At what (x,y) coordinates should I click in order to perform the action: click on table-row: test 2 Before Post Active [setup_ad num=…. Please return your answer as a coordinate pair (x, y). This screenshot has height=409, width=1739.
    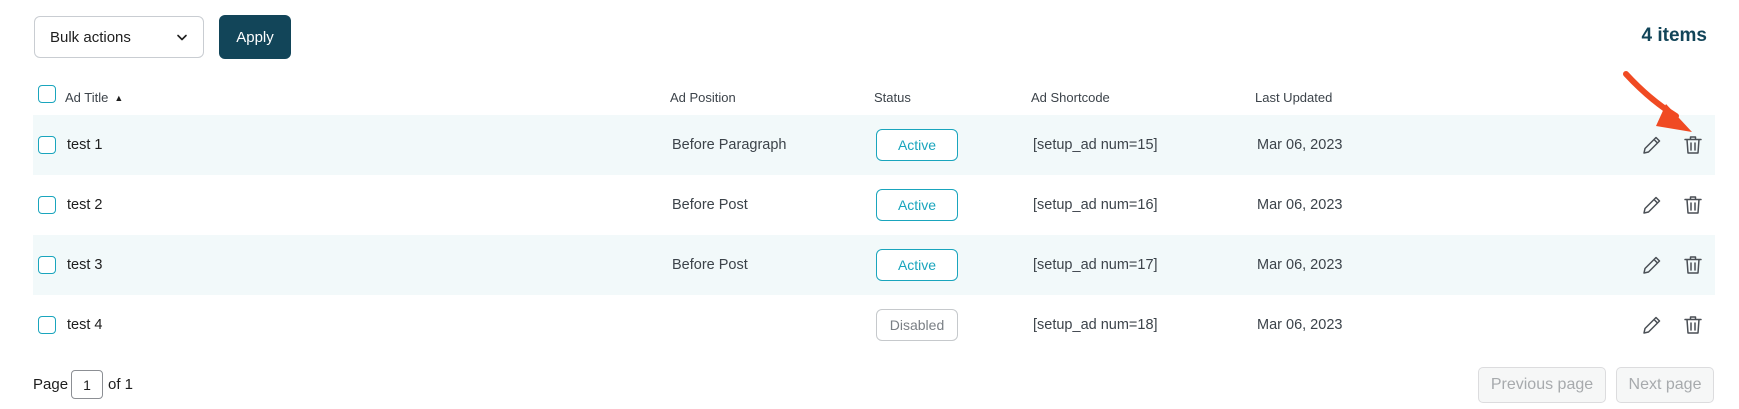
    Looking at the image, I should click on (874, 205).